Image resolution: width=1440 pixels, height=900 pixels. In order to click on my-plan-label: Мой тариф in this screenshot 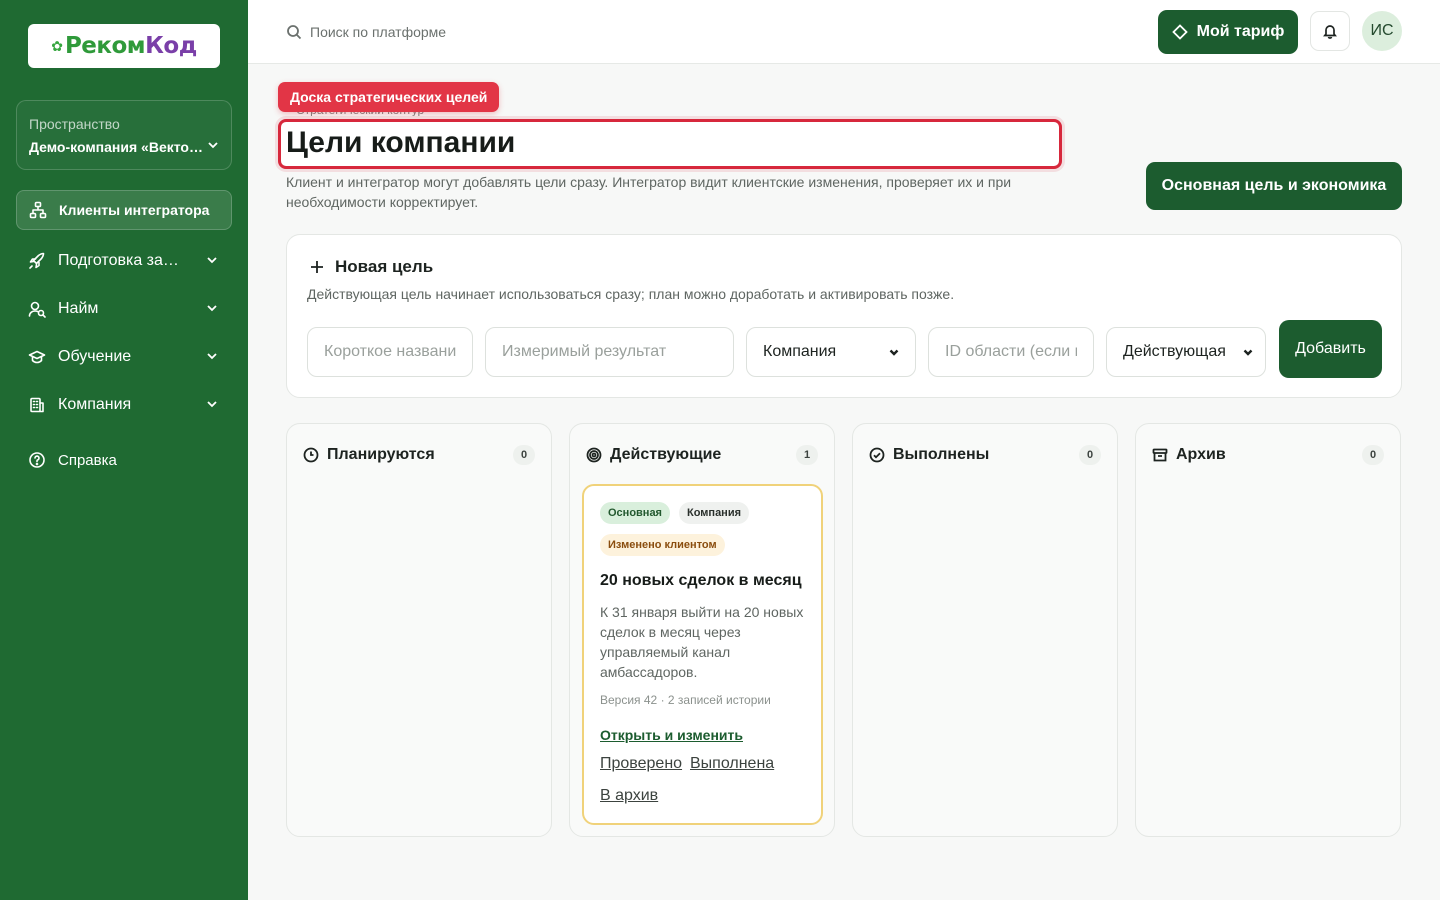, I will do `click(1240, 31)`.